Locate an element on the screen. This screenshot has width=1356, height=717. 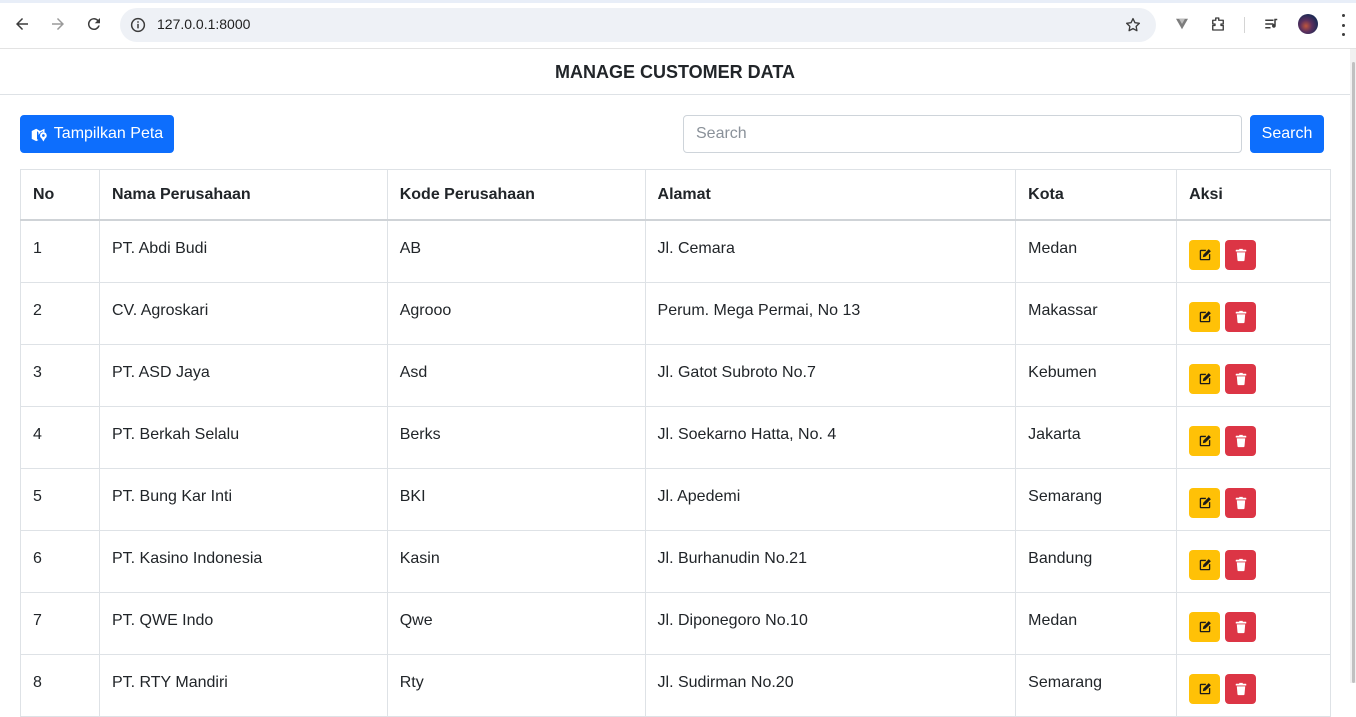
cell-kota: Bandung is located at coordinates (1096, 561).